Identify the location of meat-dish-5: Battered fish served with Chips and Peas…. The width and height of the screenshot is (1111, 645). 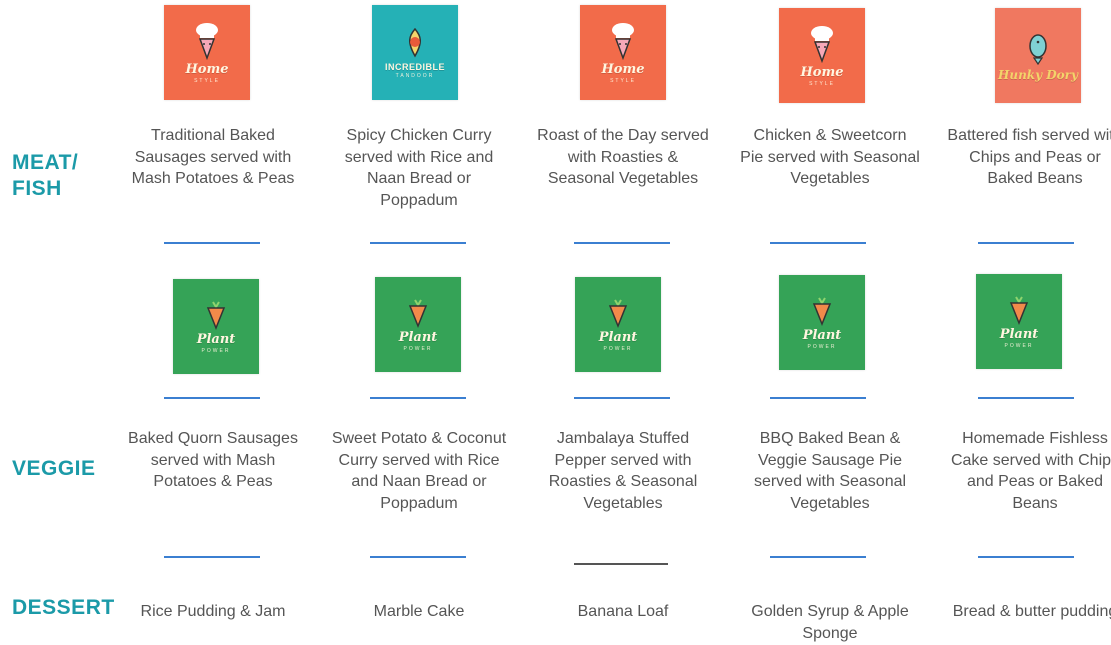
(1029, 157).